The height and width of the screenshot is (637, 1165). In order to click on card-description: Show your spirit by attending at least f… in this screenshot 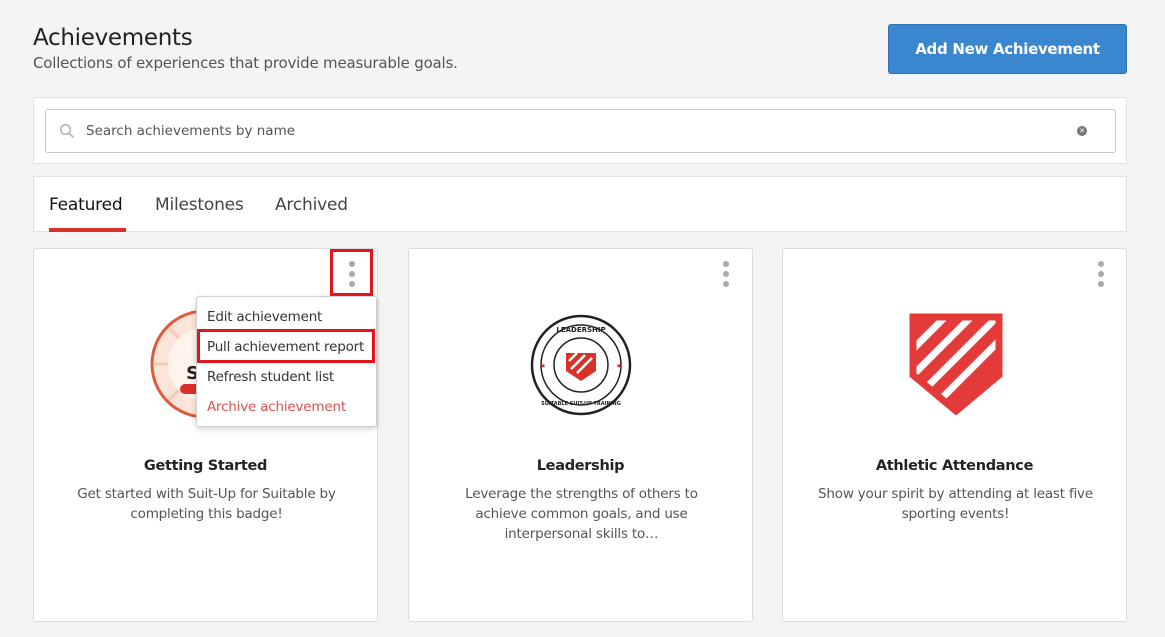, I will do `click(955, 504)`.